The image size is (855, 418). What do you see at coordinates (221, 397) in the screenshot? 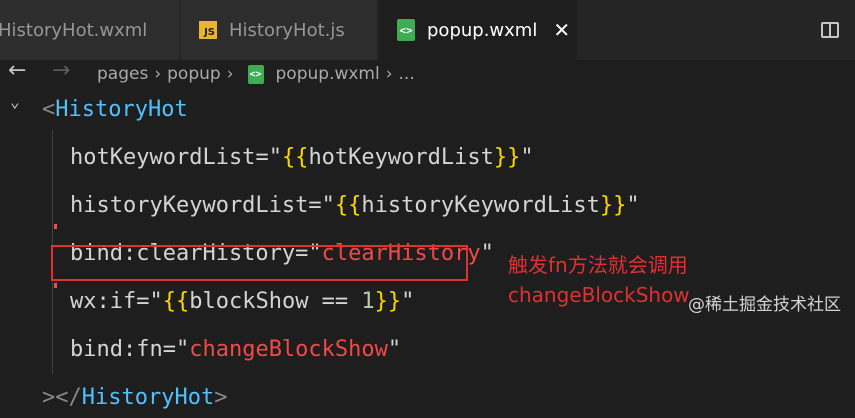
I see `tag-bracket: >` at bounding box center [221, 397].